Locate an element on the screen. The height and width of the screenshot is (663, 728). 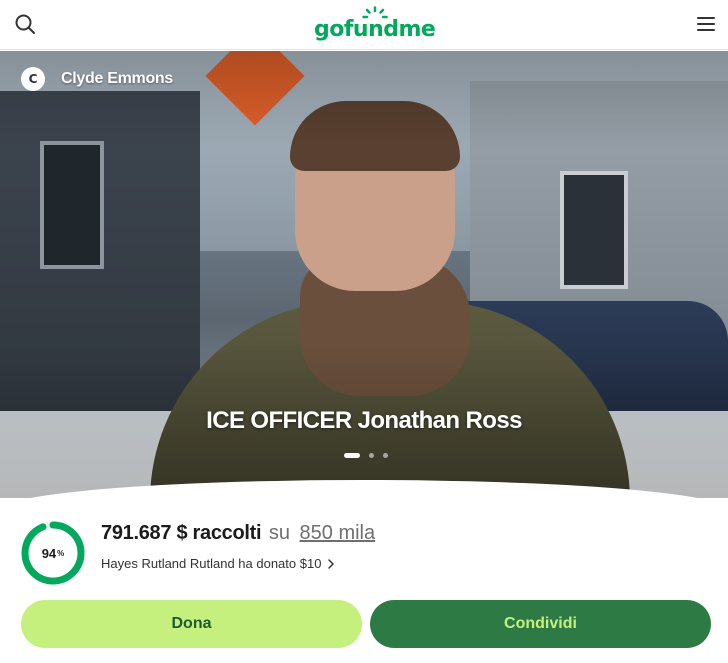
recent-donation-link: Hayes Rutland Rutland ha donato $10 is located at coordinates (218, 563).